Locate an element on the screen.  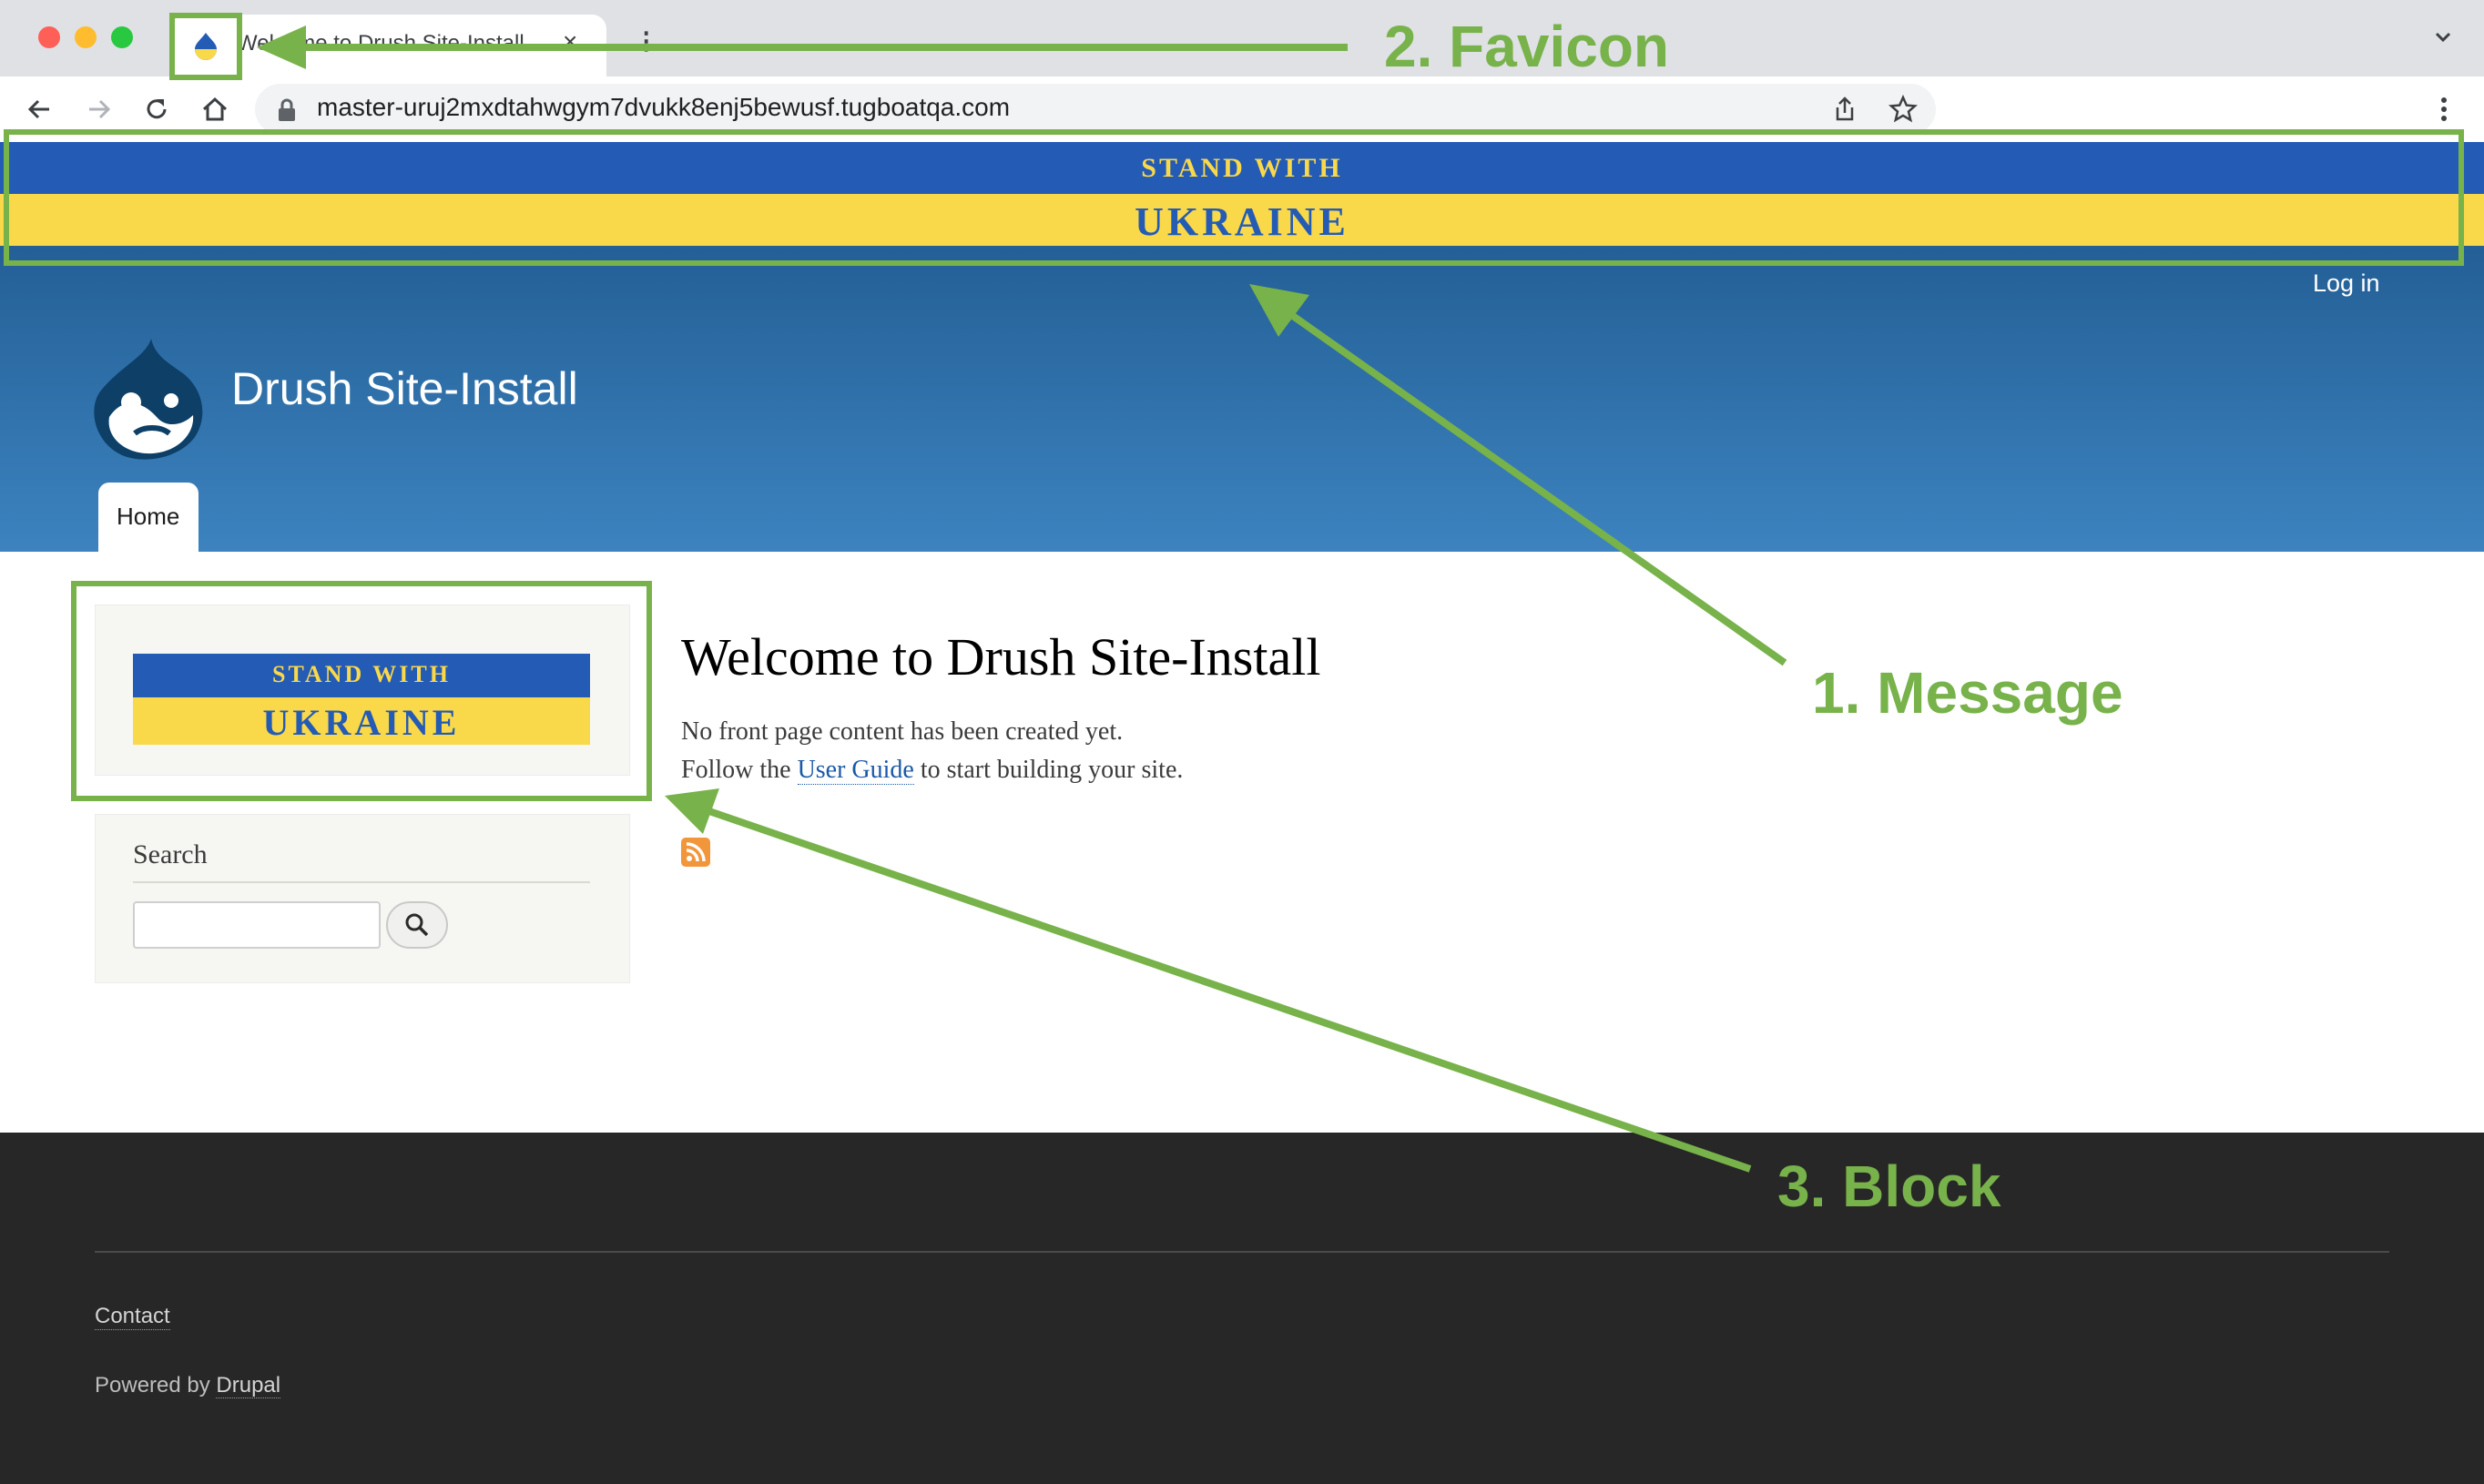
powered-by-text: Powered by Drupal is located at coordinates (188, 1385).